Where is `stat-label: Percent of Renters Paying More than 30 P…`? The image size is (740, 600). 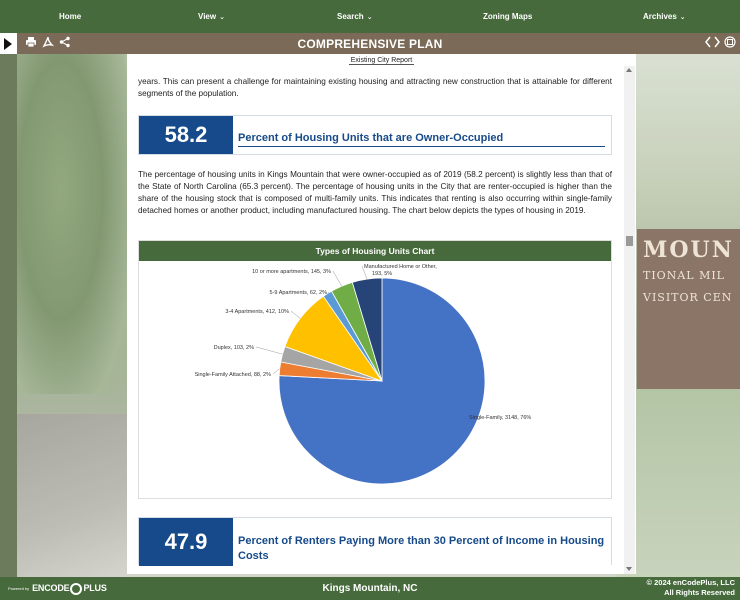
stat-label: Percent of Renters Paying More than 30 P… is located at coordinates (421, 548).